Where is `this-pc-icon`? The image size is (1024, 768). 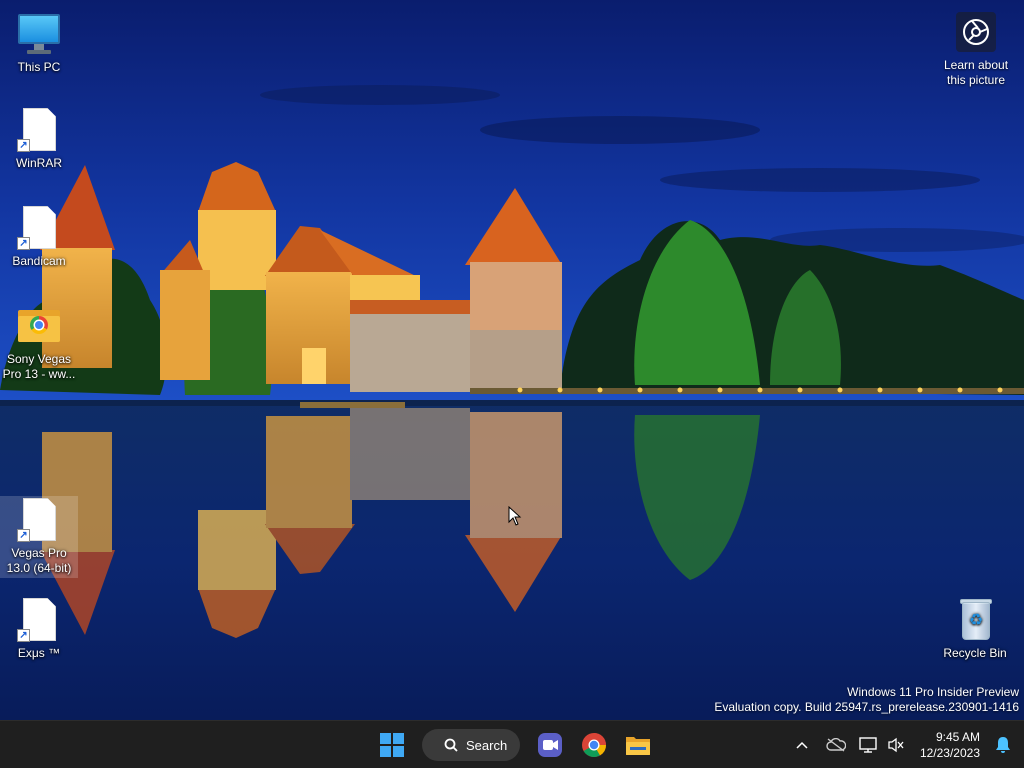
this-pc-icon is located at coordinates (39, 34).